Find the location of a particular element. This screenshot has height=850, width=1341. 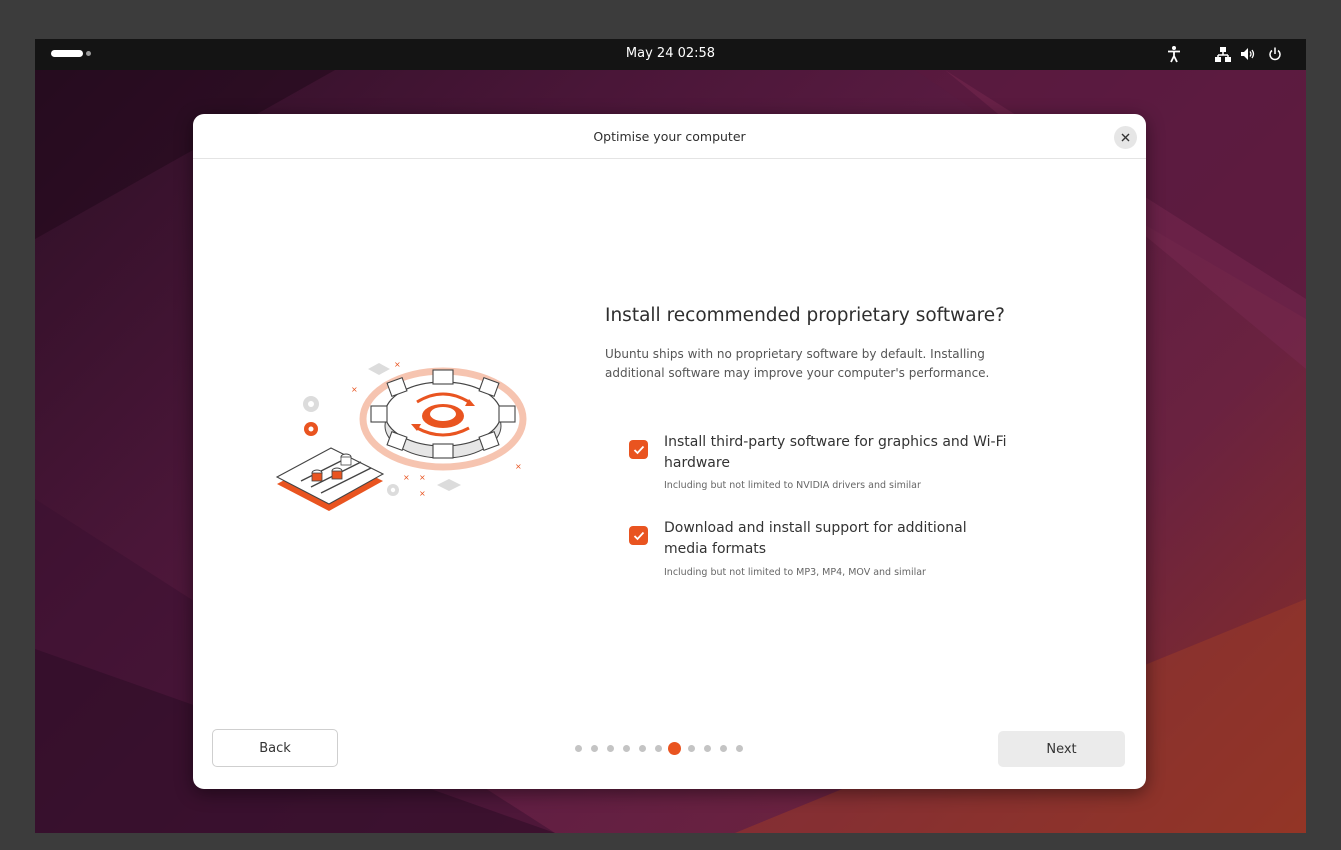

network-icon is located at coordinates (1223, 55).